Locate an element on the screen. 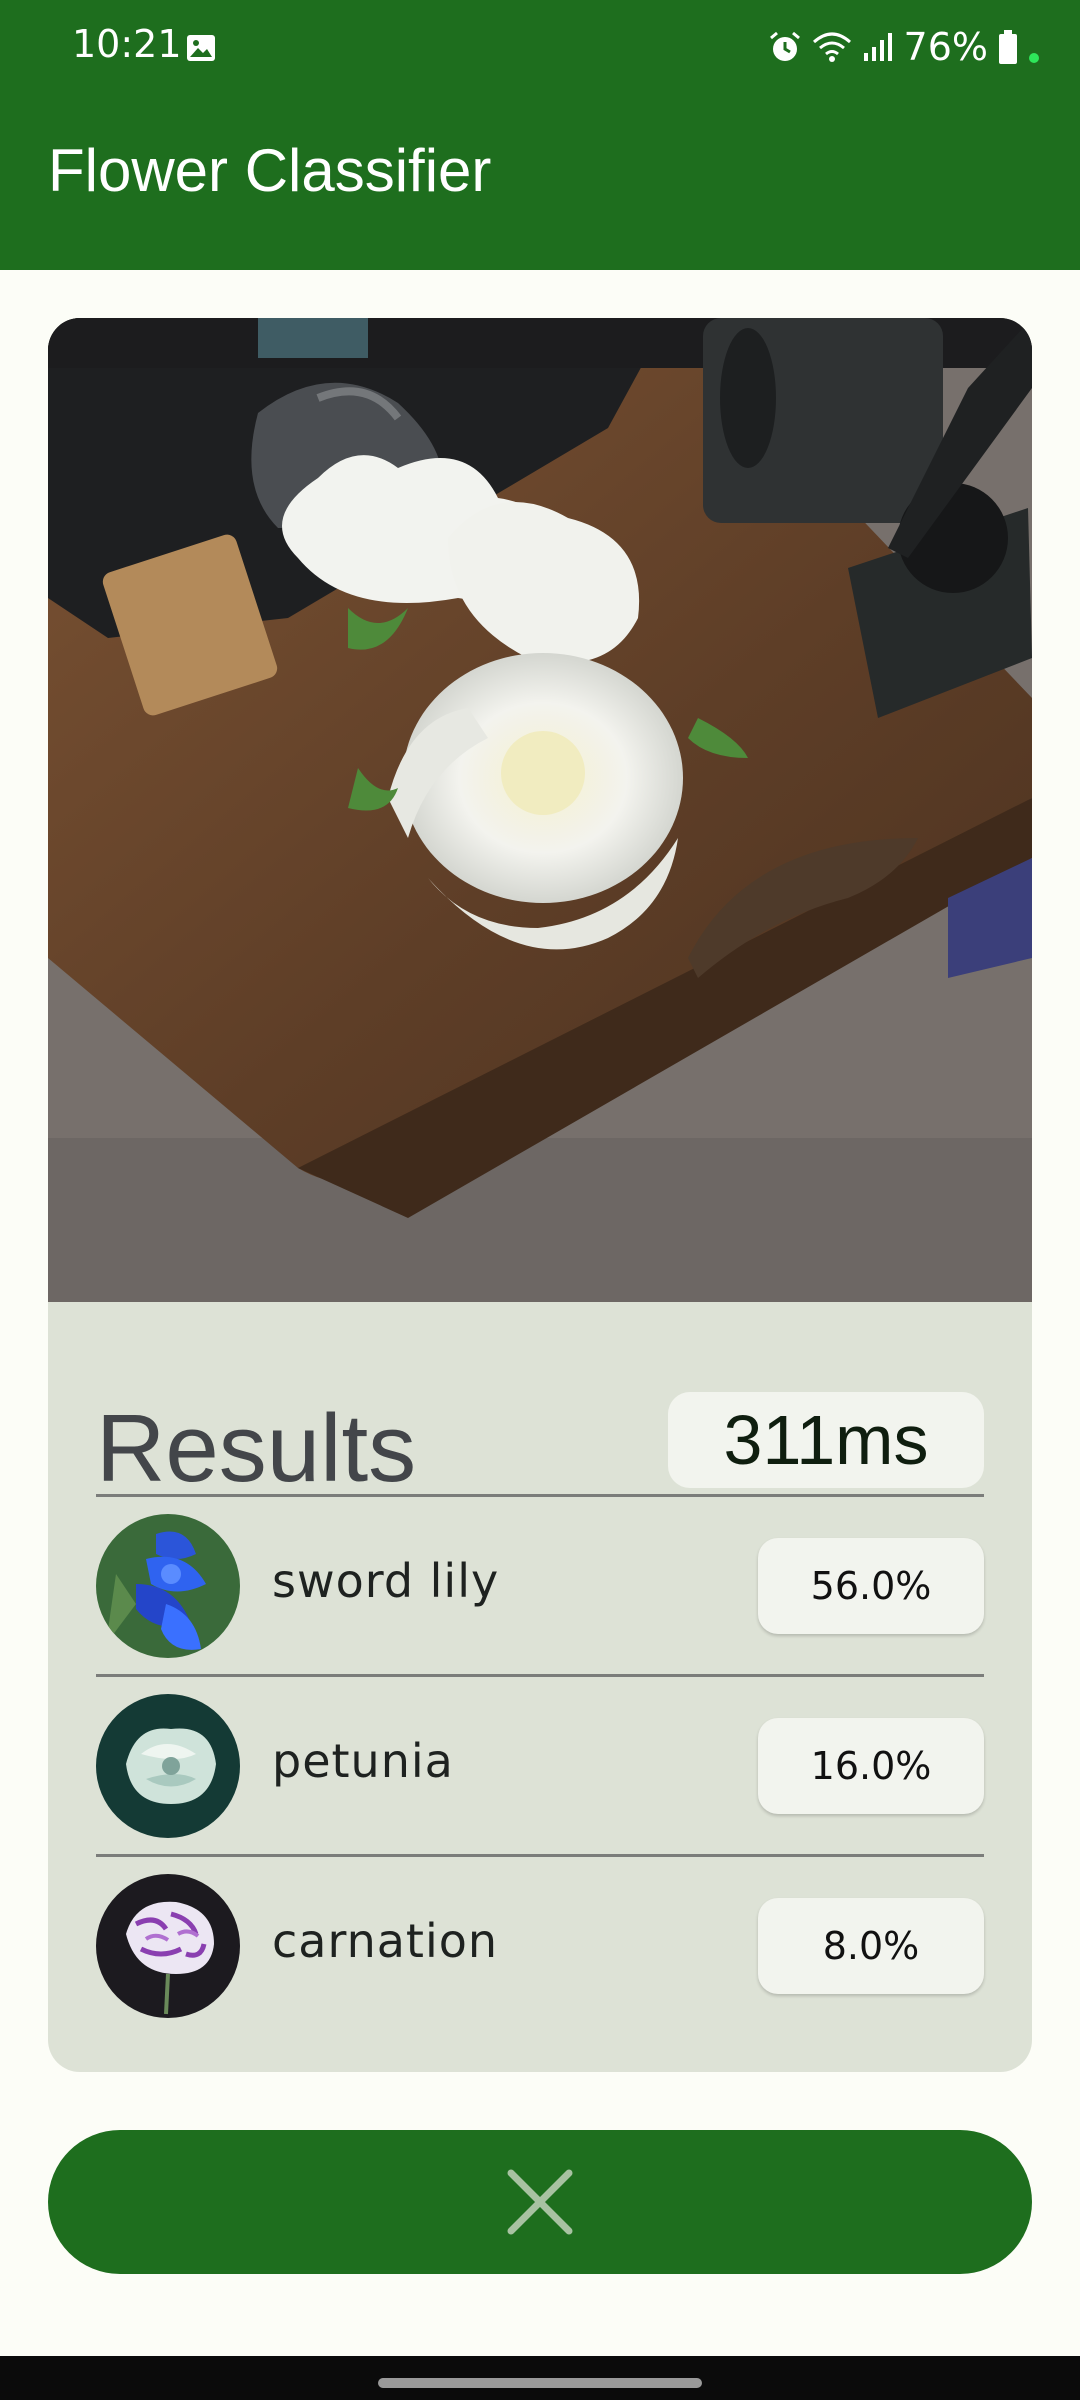 The width and height of the screenshot is (1080, 2400). confidence-badge: 16.0% is located at coordinates (871, 1766).